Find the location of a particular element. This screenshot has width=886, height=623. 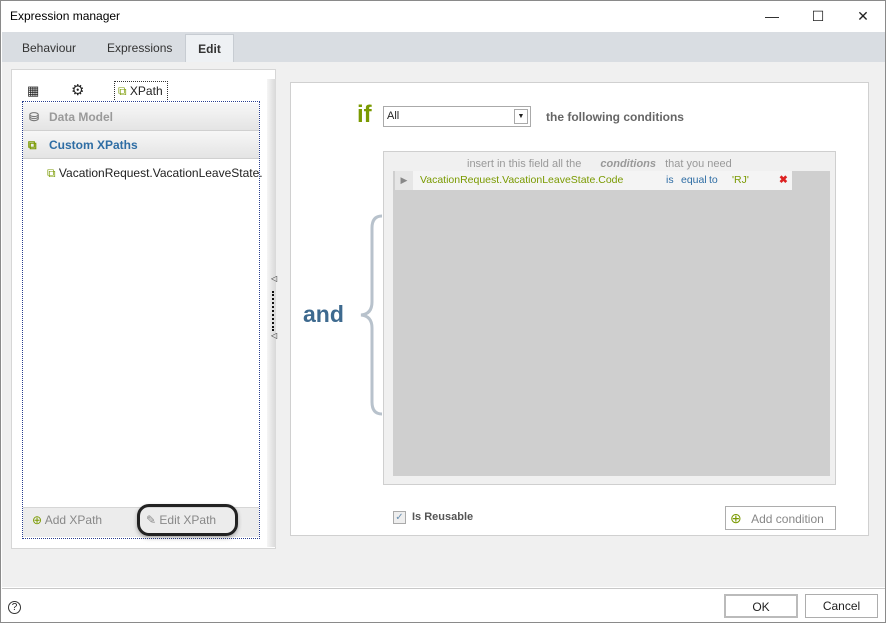

section-data-model: ⛁ Data Model is located at coordinates (141, 117).